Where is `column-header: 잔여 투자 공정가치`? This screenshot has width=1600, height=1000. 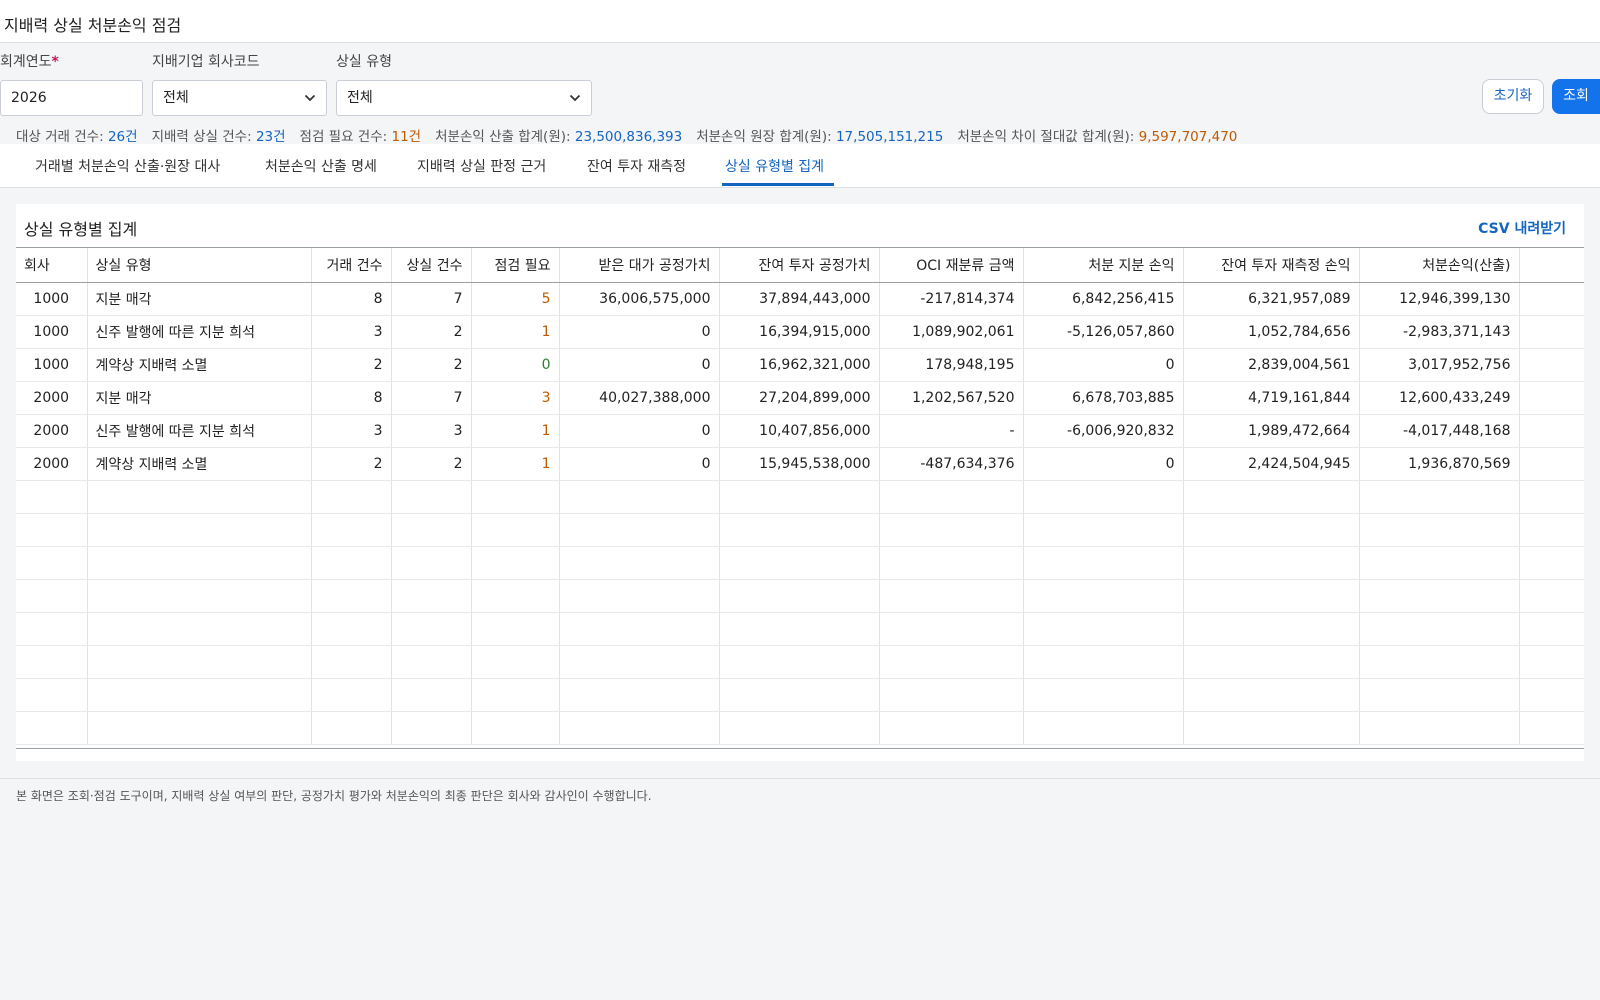 column-header: 잔여 투자 공정가치 is located at coordinates (799, 265).